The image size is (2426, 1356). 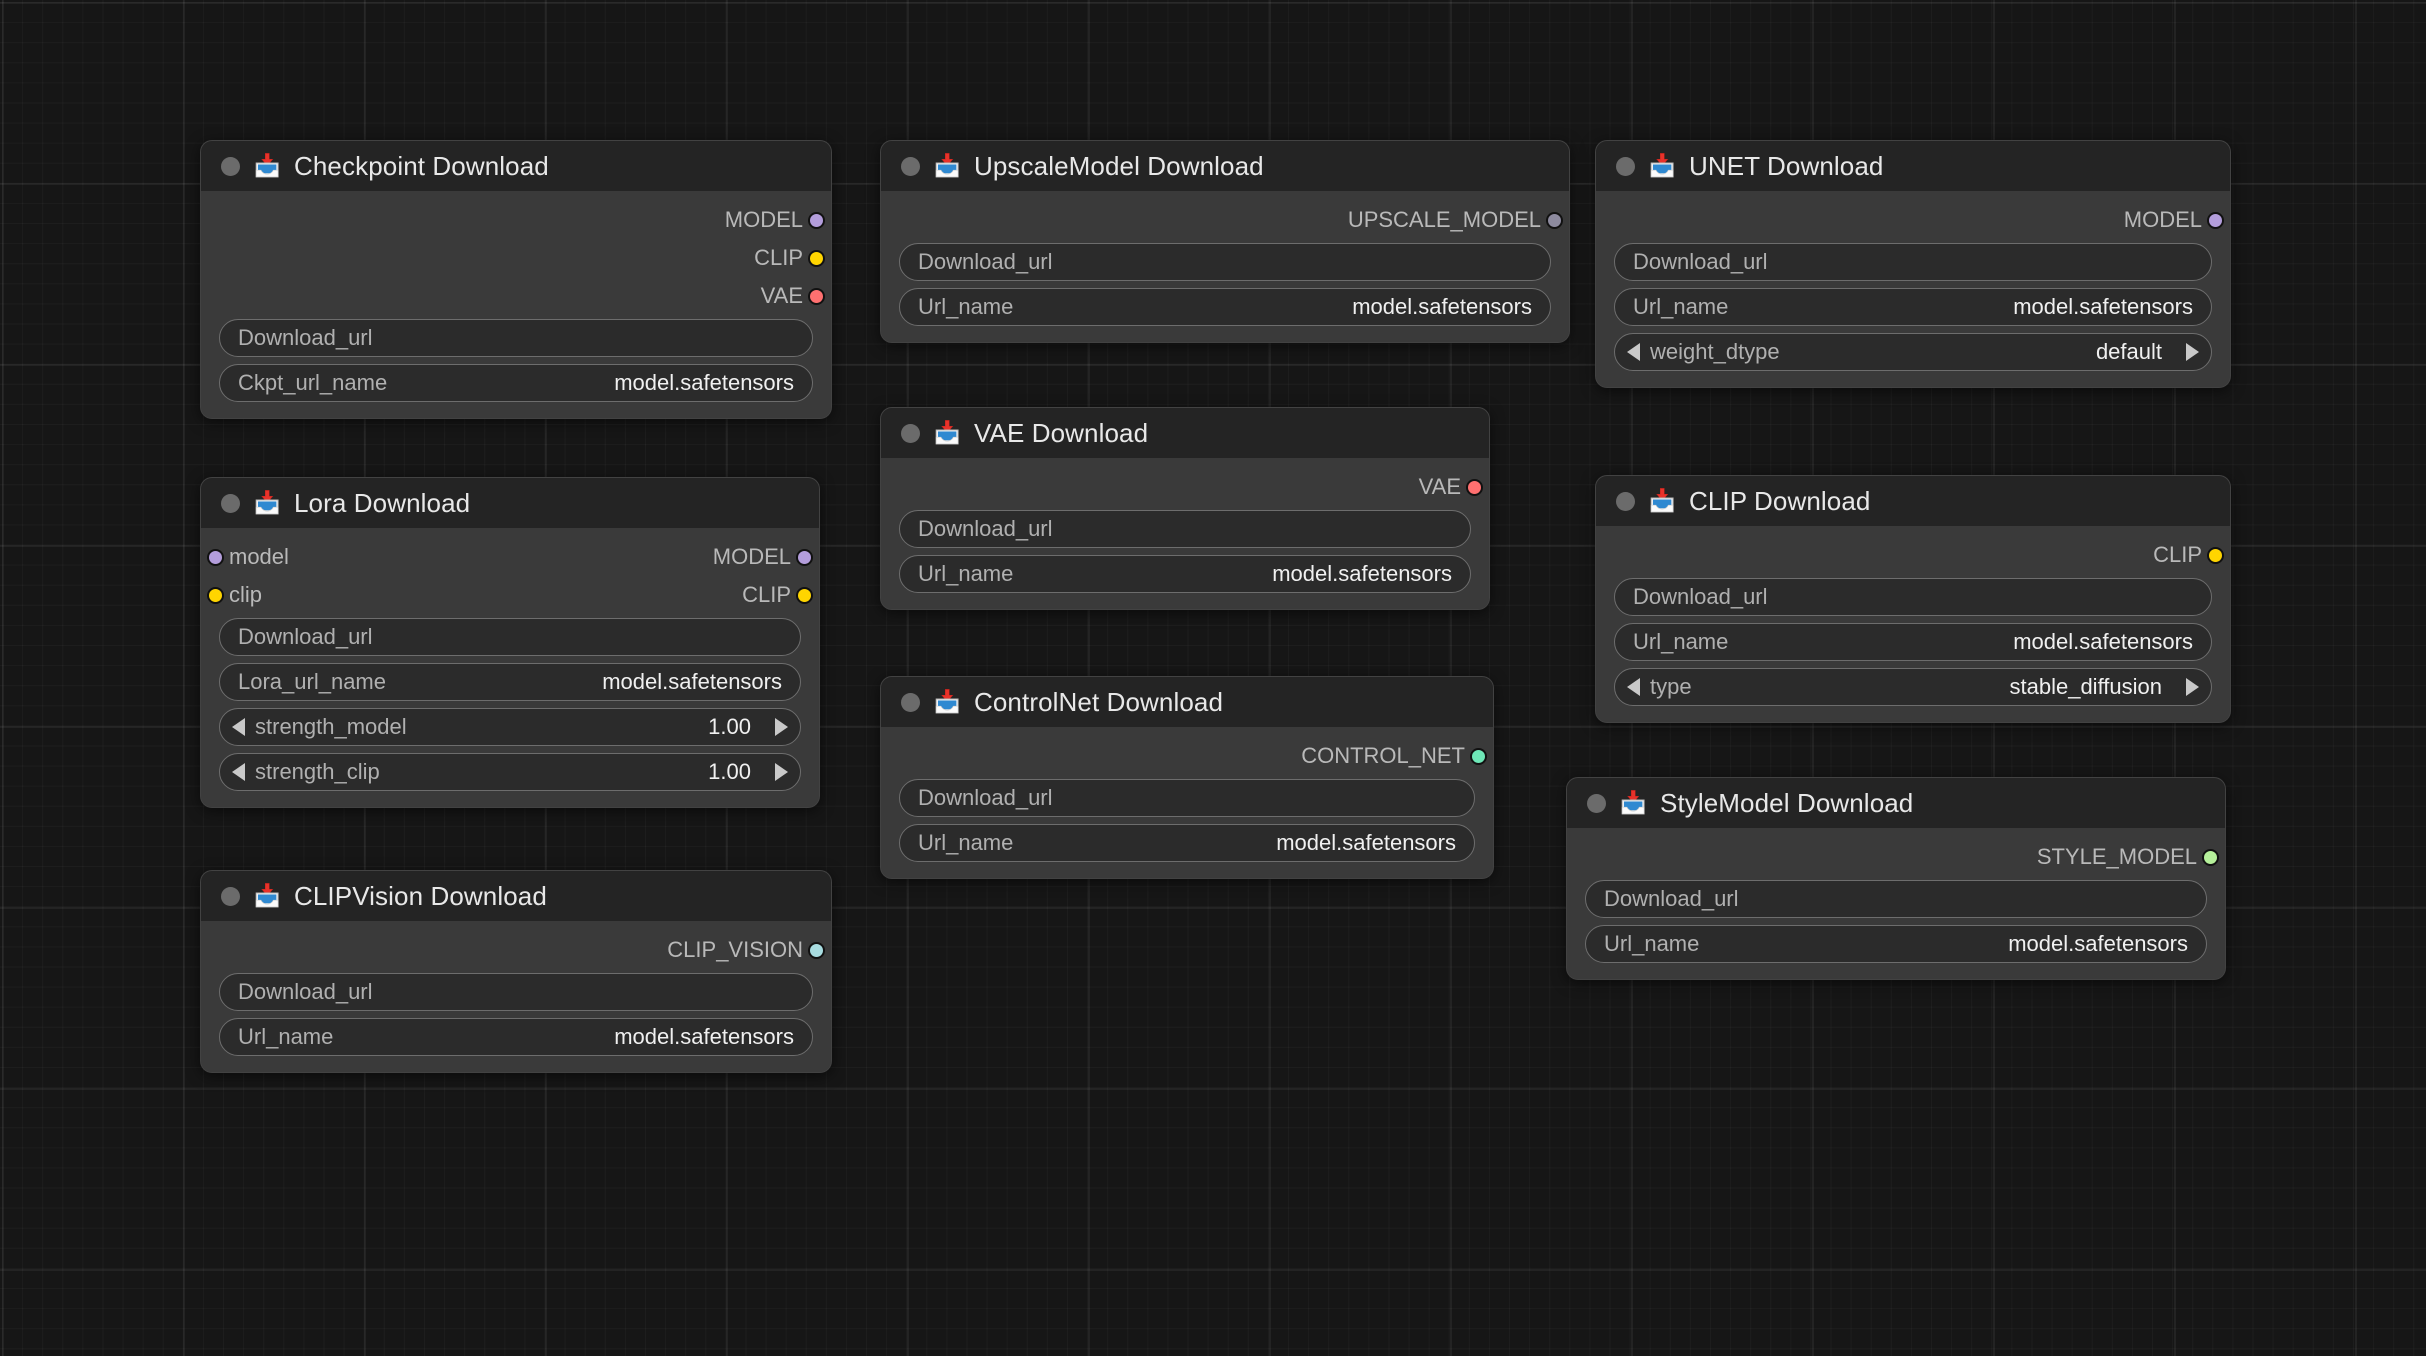 I want to click on slot-row: CLIP, so click(x=516, y=258).